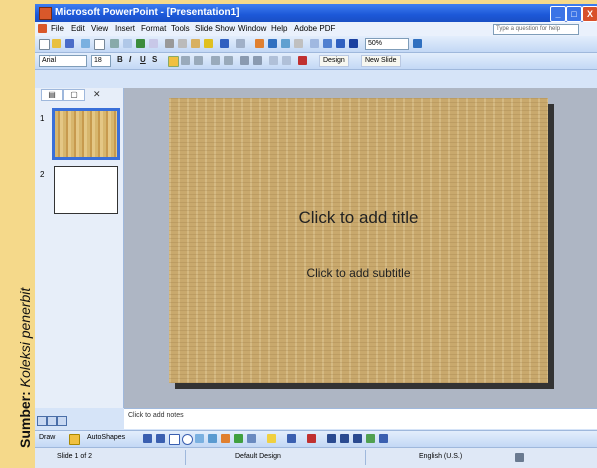  Describe the element at coordinates (271, 438) in the screenshot. I see `fill-color-icon` at that location.